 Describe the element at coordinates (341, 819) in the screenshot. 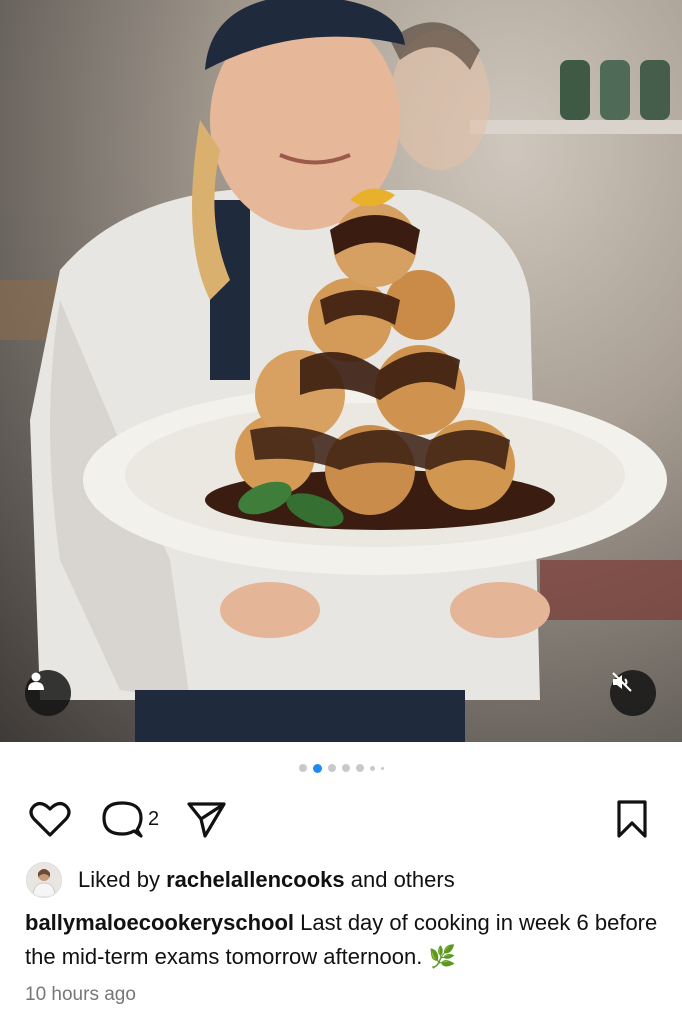

I see `post-actions-bar: 2` at that location.